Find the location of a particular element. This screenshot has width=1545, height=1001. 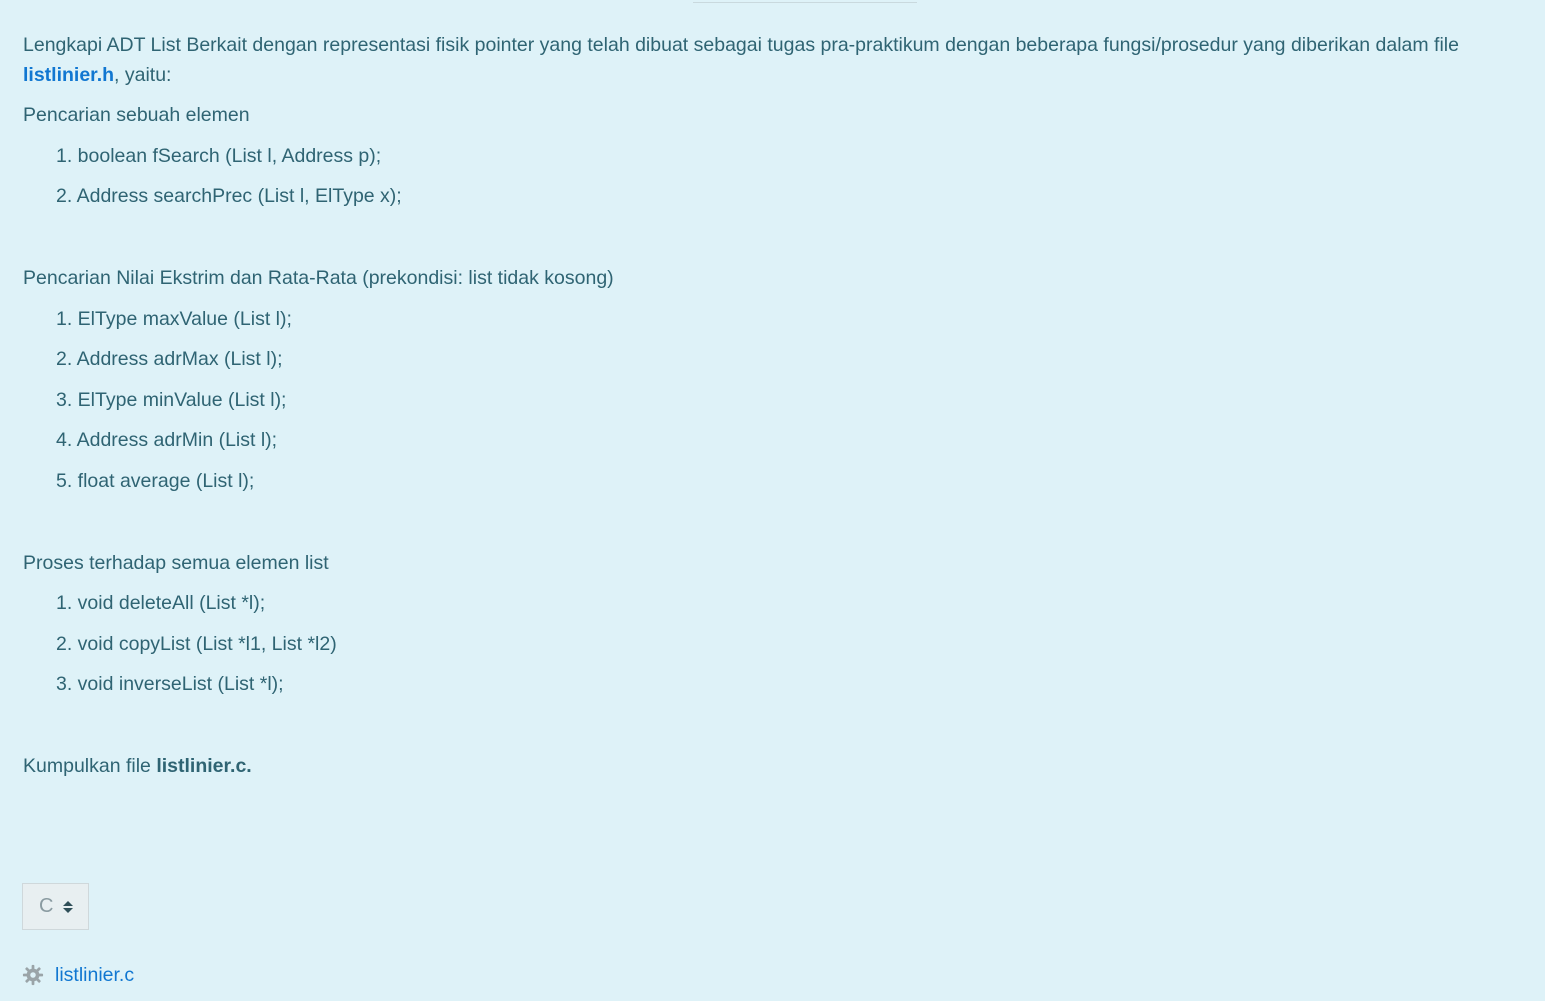

list-item: 3. void inverseList (List *l); is located at coordinates (170, 684).